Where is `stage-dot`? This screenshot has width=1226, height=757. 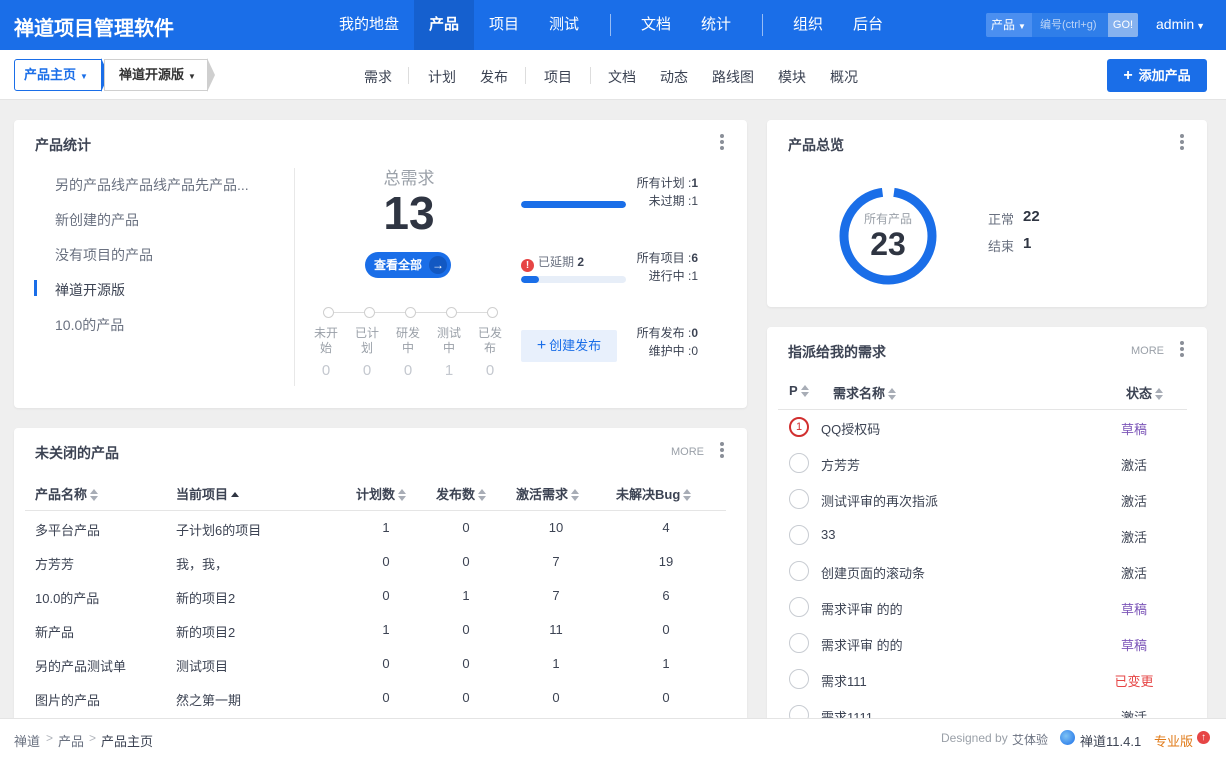
stage-dot is located at coordinates (410, 312).